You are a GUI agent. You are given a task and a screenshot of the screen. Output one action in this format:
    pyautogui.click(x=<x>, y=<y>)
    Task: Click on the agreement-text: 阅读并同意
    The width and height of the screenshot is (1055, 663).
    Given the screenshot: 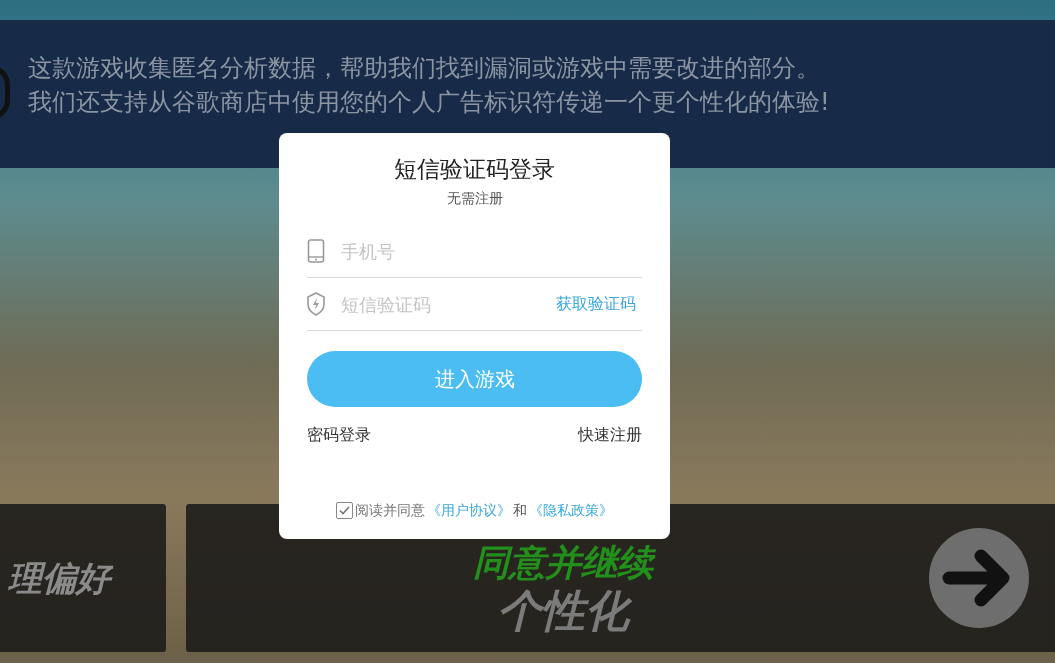 What is the action you would take?
    pyautogui.click(x=390, y=510)
    